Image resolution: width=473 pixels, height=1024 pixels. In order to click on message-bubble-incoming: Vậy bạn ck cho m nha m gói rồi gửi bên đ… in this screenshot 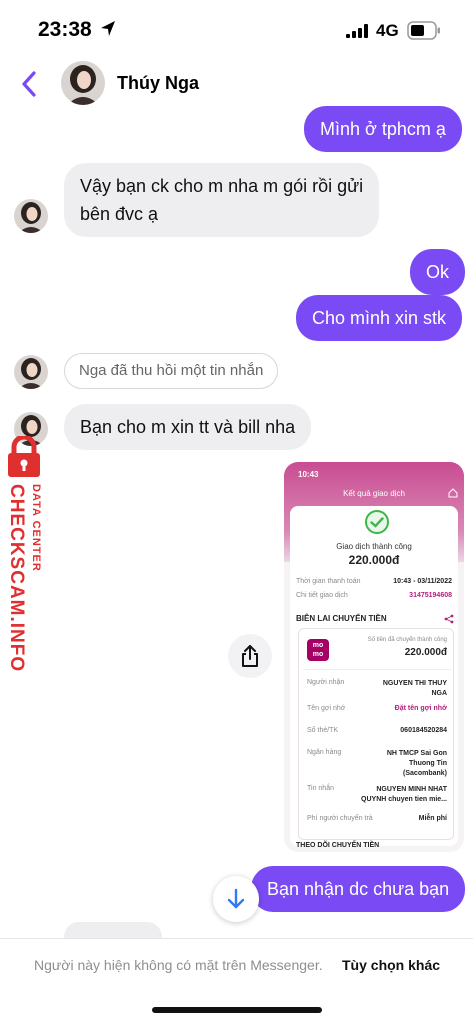, I will do `click(222, 200)`.